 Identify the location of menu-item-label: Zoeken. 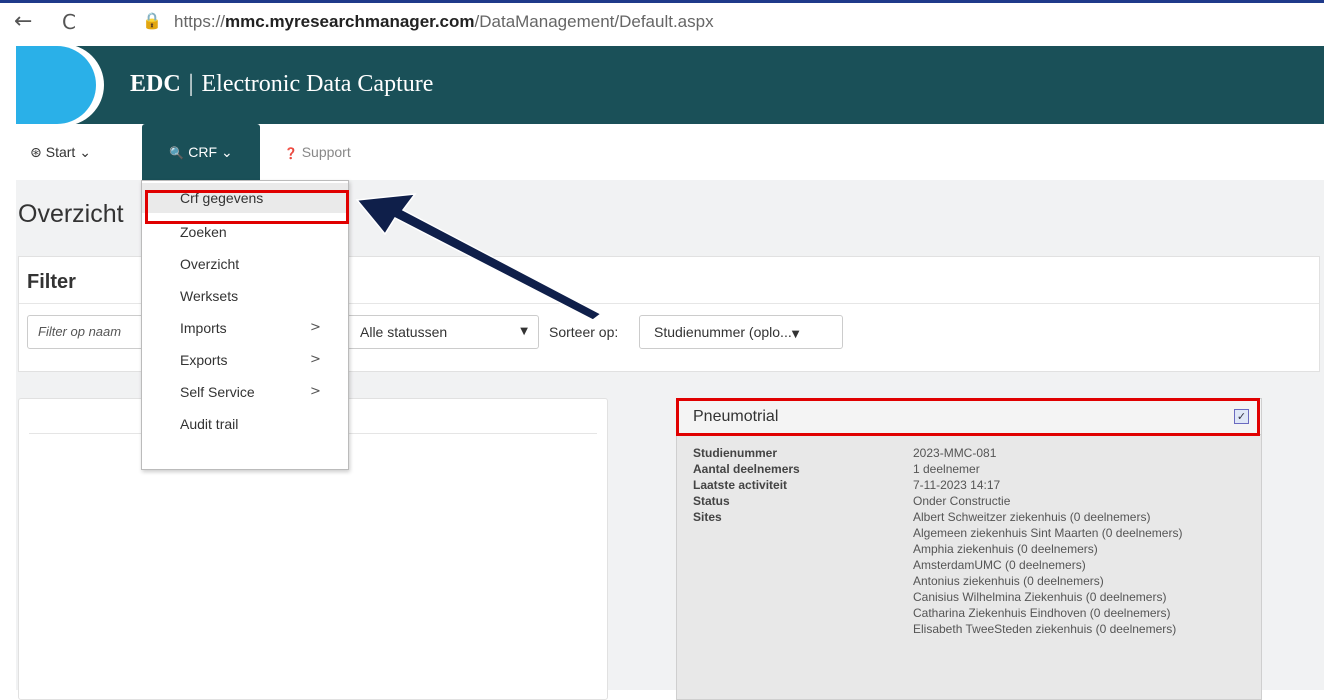
(203, 232).